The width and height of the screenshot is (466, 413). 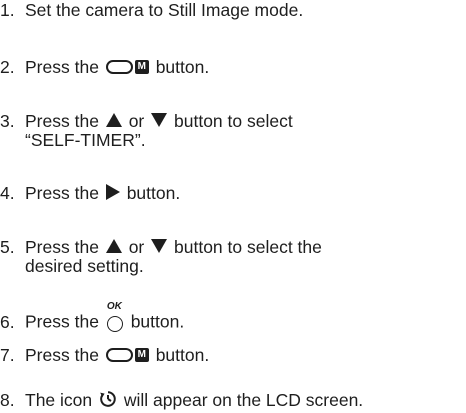 I want to click on step-number: 4., so click(x=7, y=193).